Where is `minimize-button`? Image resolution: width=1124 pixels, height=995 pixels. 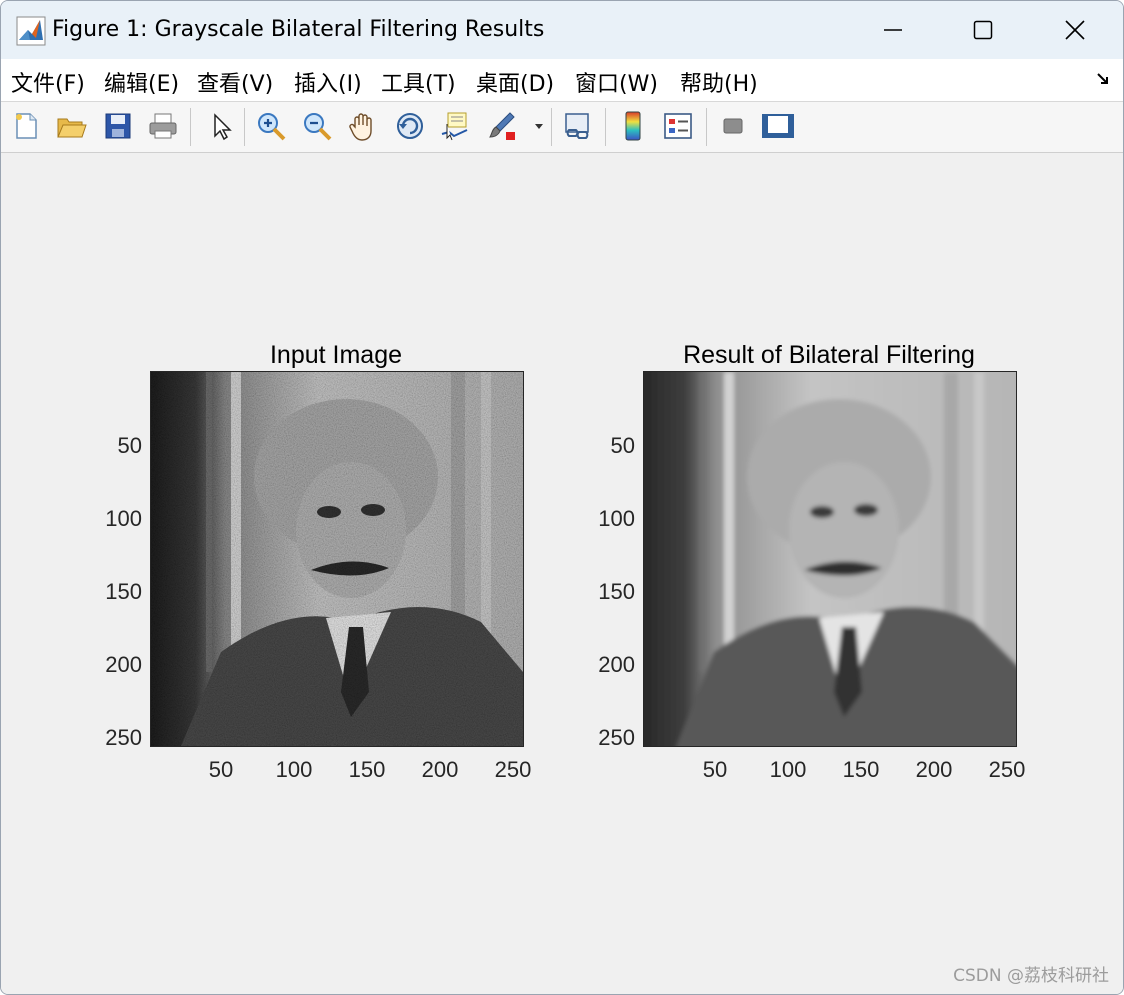
minimize-button is located at coordinates (893, 30).